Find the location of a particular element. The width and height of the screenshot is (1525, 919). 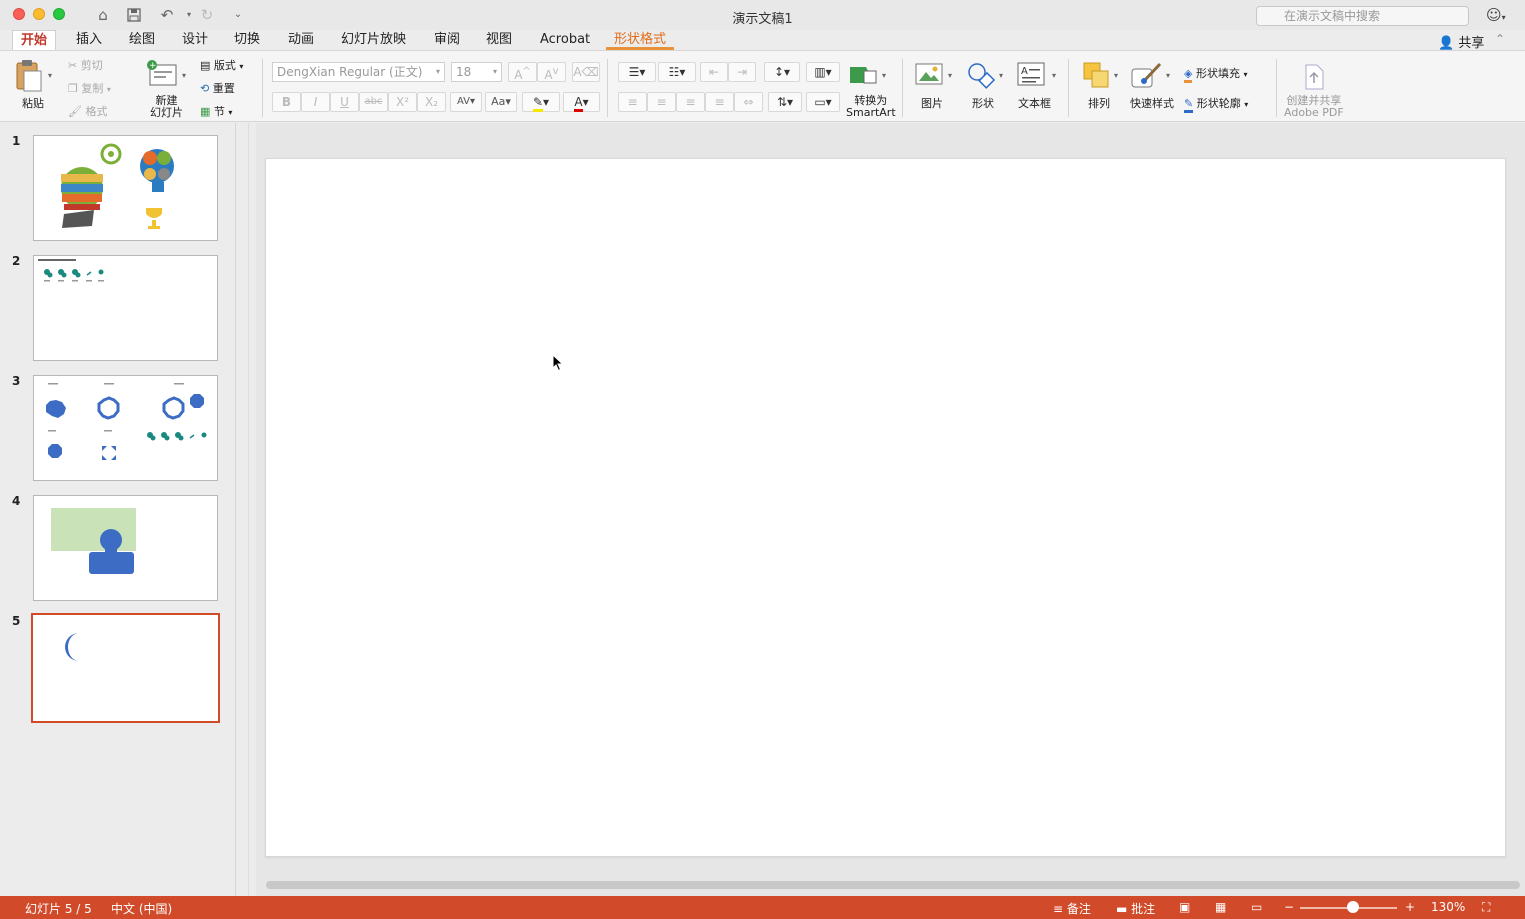

section-button: ▦ 节 ▾ is located at coordinates (216, 111).